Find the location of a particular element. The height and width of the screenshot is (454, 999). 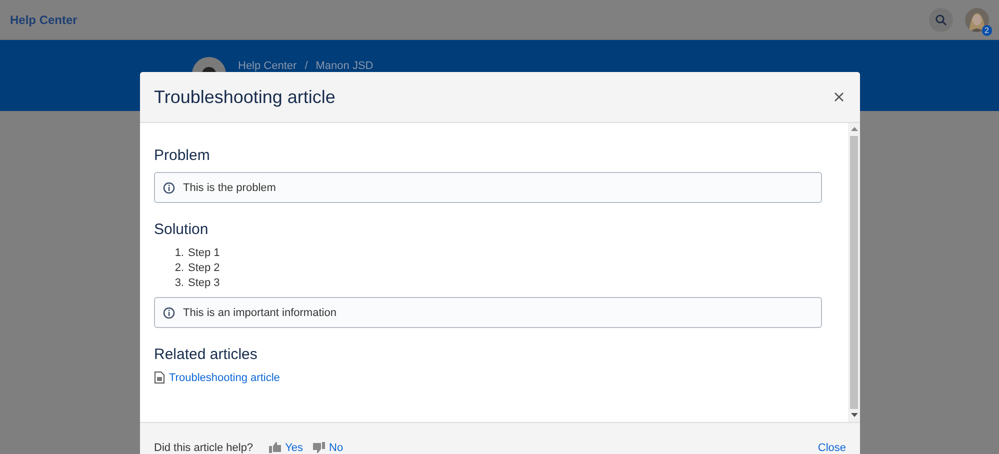

close-icon is located at coordinates (839, 97).